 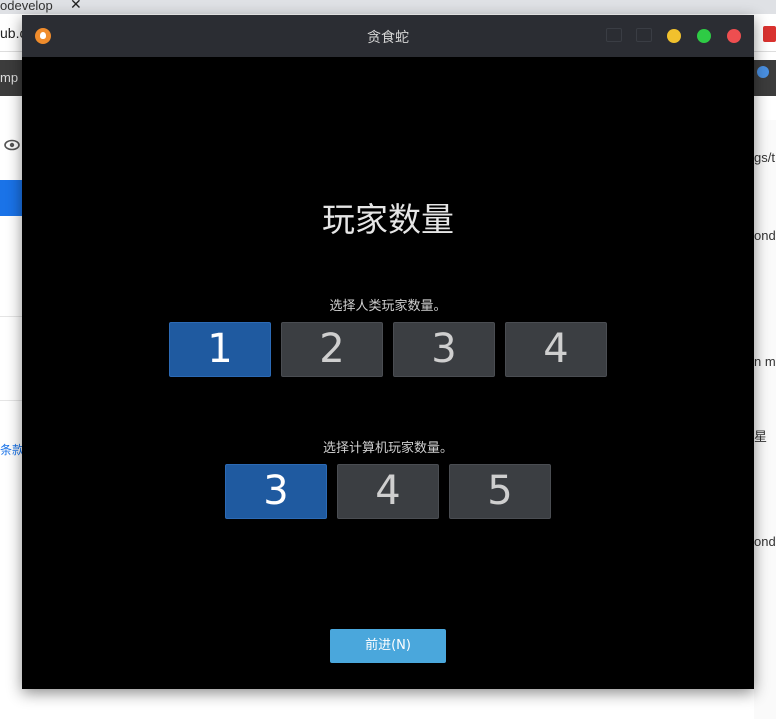 What do you see at coordinates (761, 436) in the screenshot?
I see `page-right-text: 星` at bounding box center [761, 436].